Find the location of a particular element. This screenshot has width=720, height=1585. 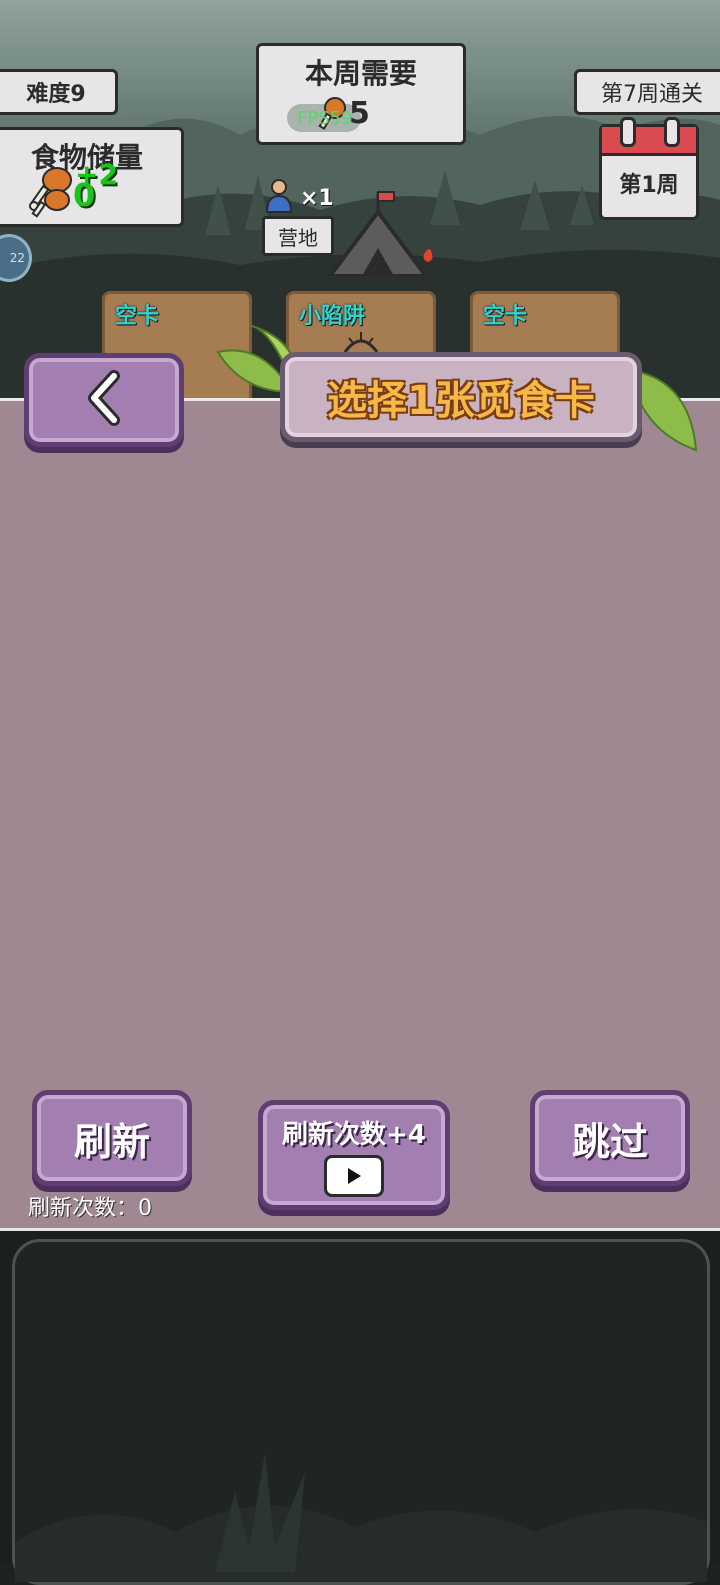

skip-button-label: 跳过 is located at coordinates (609, 1141).